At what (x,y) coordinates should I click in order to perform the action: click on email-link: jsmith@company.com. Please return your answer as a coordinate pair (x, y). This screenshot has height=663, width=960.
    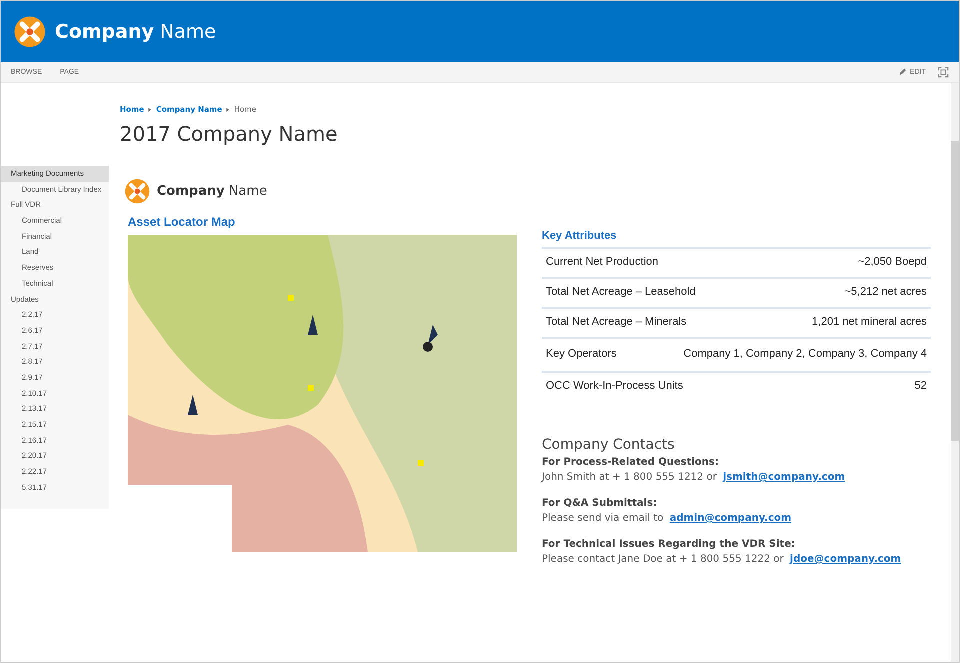
    Looking at the image, I should click on (784, 477).